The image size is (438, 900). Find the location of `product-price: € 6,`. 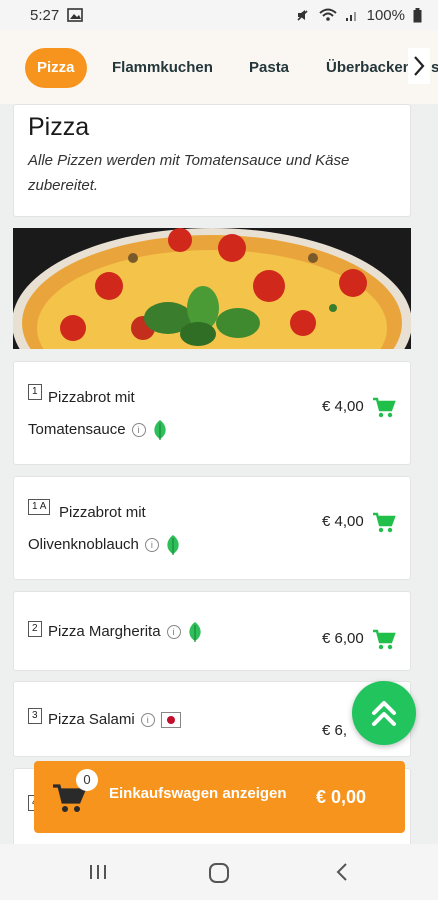

product-price: € 6, is located at coordinates (335, 730).